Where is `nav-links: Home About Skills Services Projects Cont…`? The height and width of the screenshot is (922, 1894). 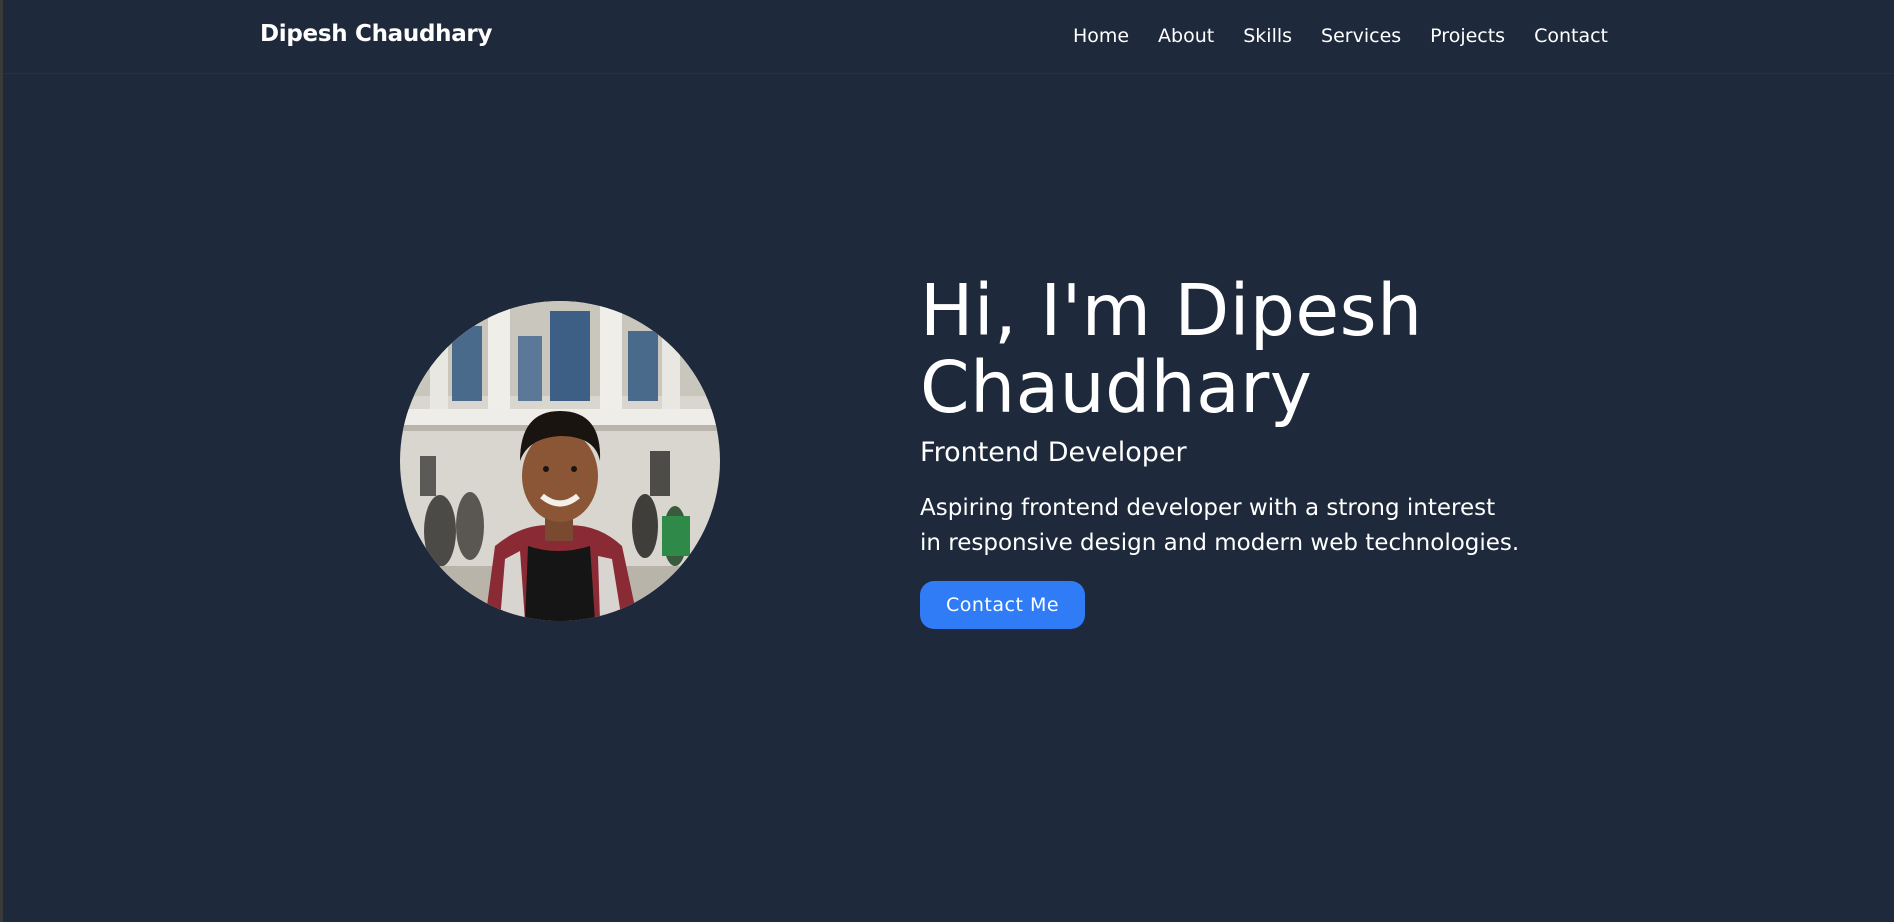
nav-links: Home About Skills Services Projects Cont… is located at coordinates (1340, 36).